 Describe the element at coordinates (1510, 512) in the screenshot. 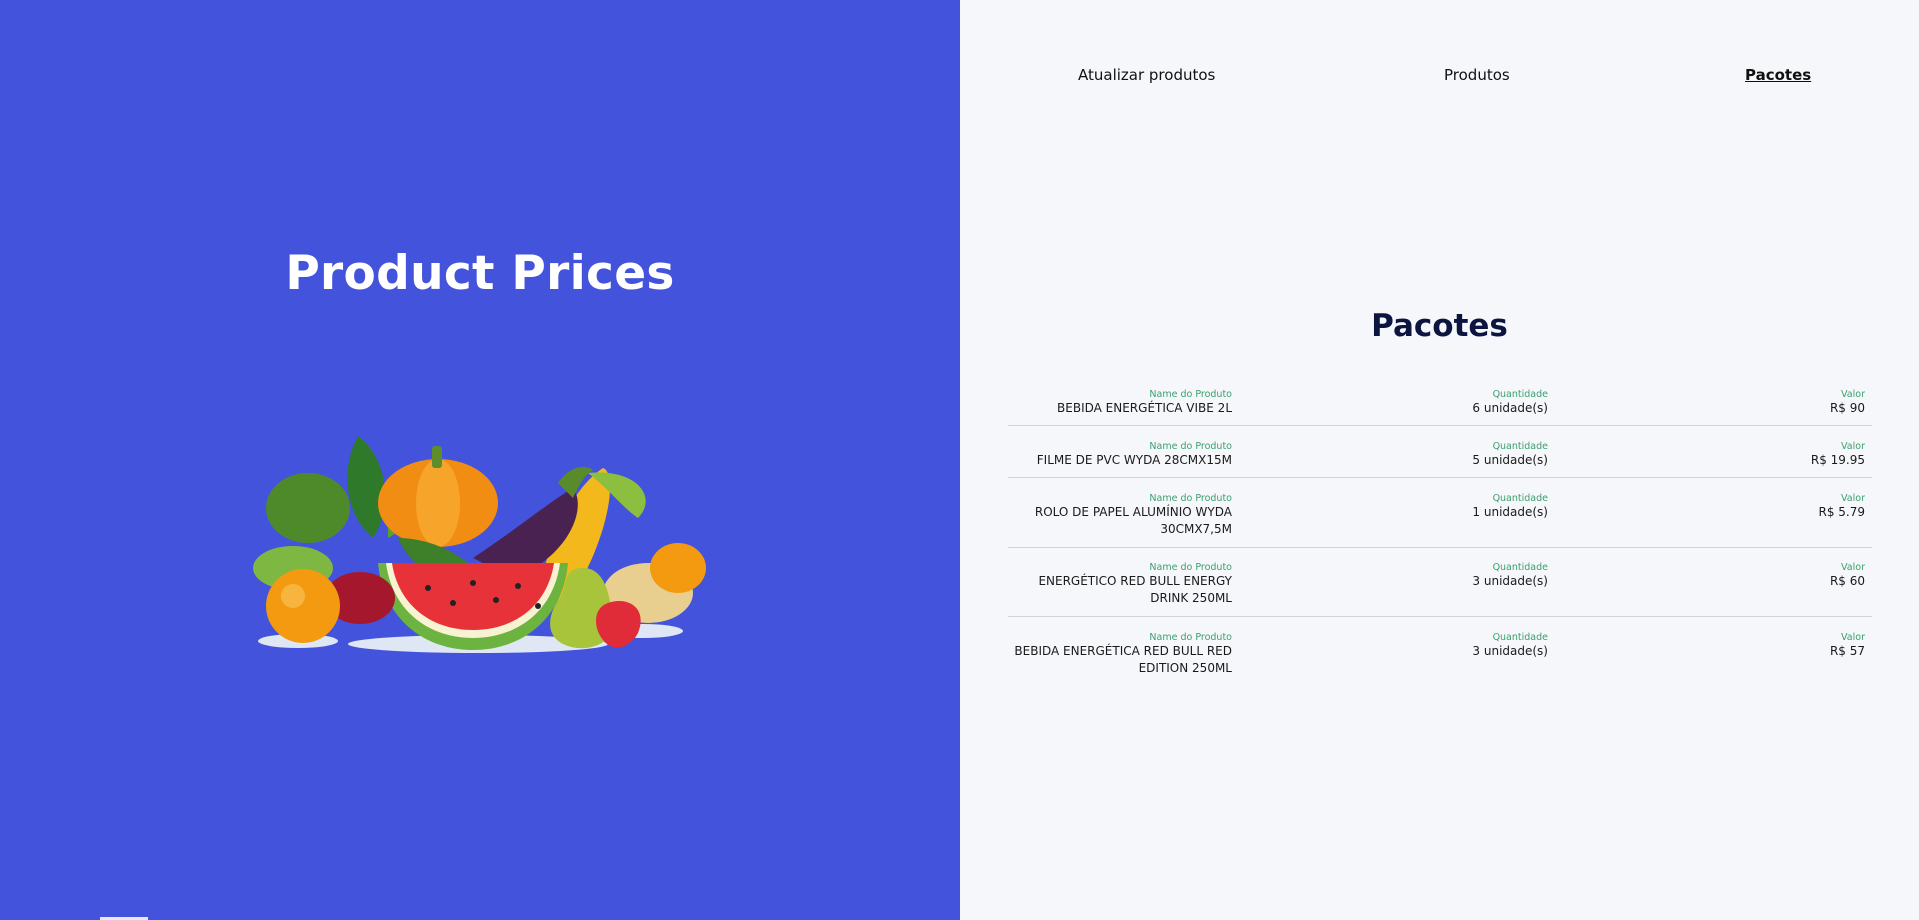

I see `product-quantity: 1 unidade(s)` at that location.